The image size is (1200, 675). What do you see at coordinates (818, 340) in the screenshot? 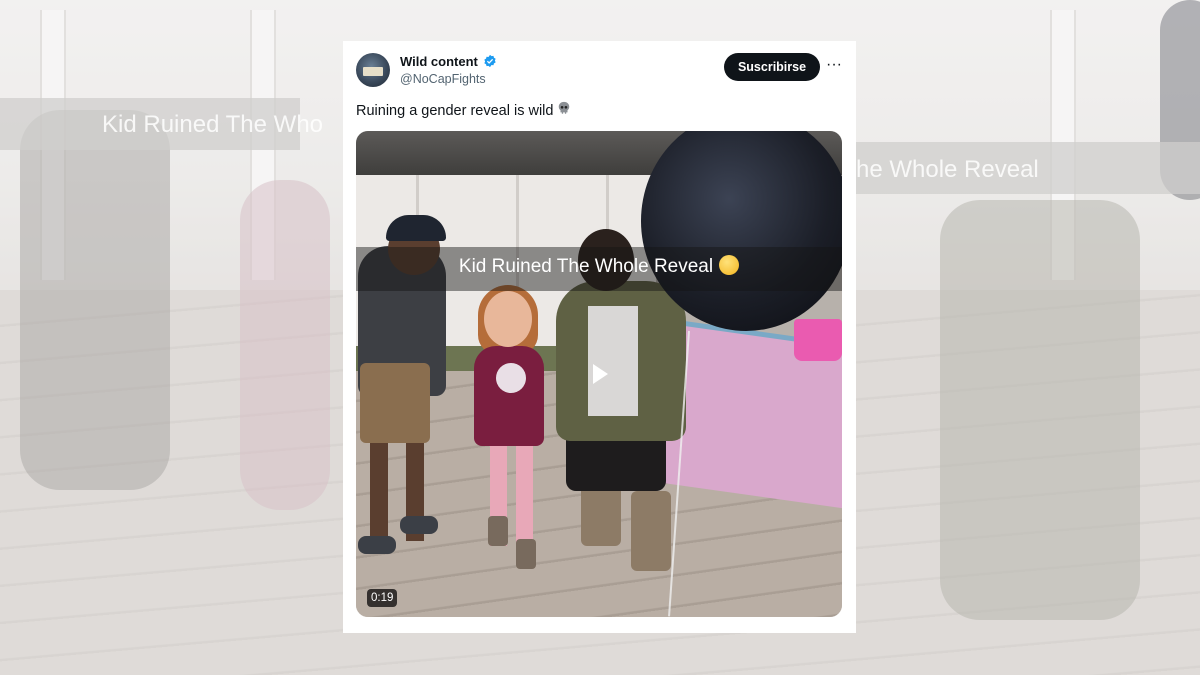
I see `video-scene-bucket` at bounding box center [818, 340].